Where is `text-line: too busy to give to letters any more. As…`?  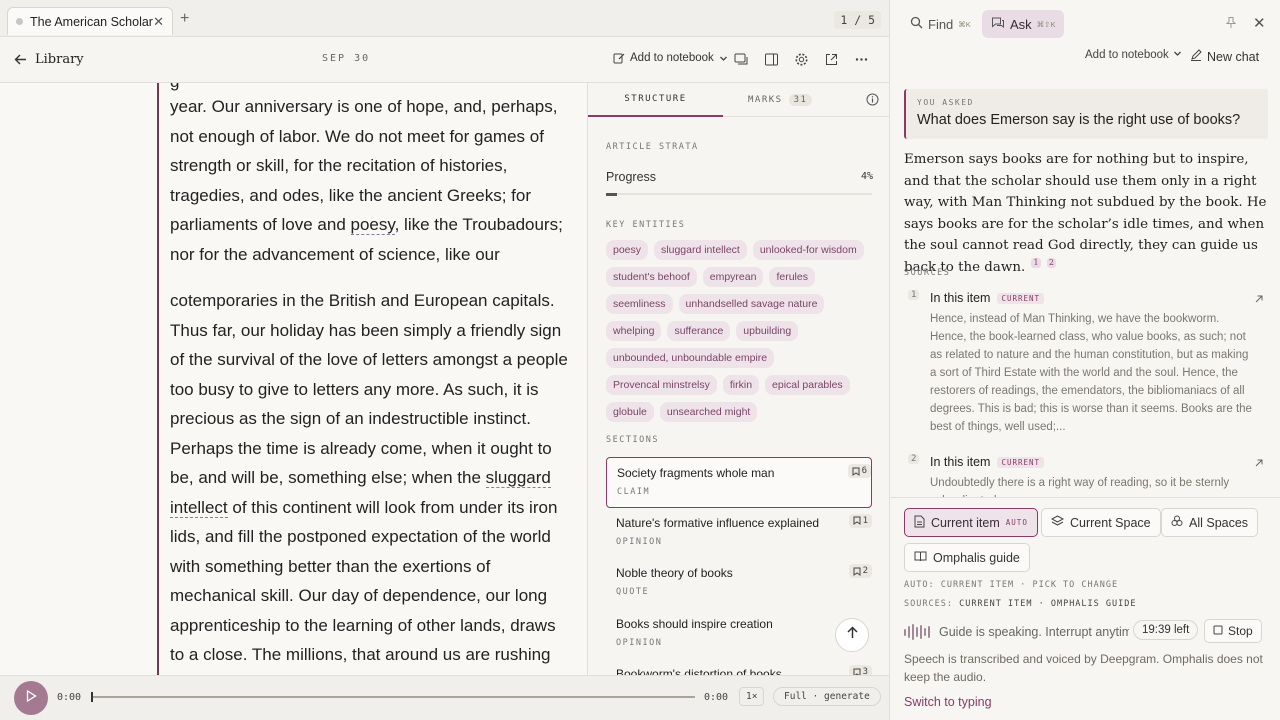
text-line: too busy to give to letters any more. As… is located at coordinates (354, 389).